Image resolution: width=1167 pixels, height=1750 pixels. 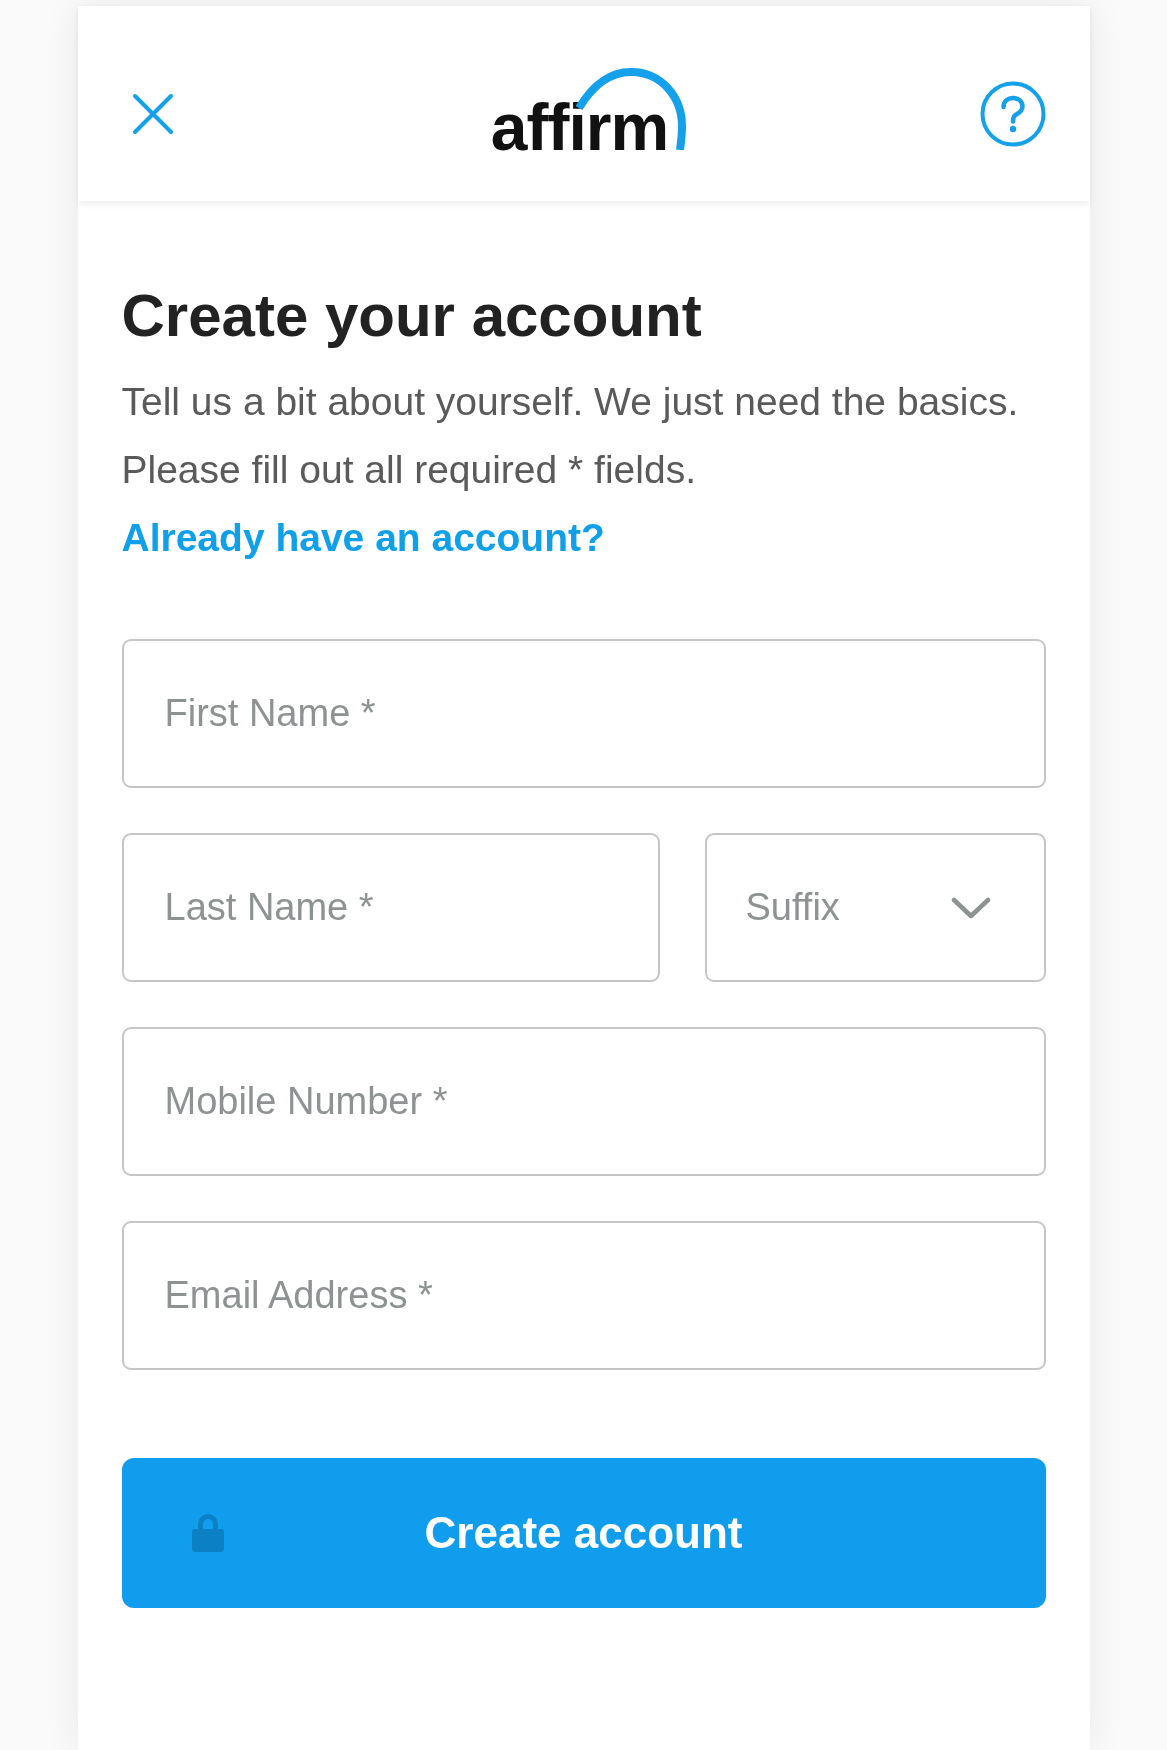 I want to click on close-icon, so click(x=152, y=113).